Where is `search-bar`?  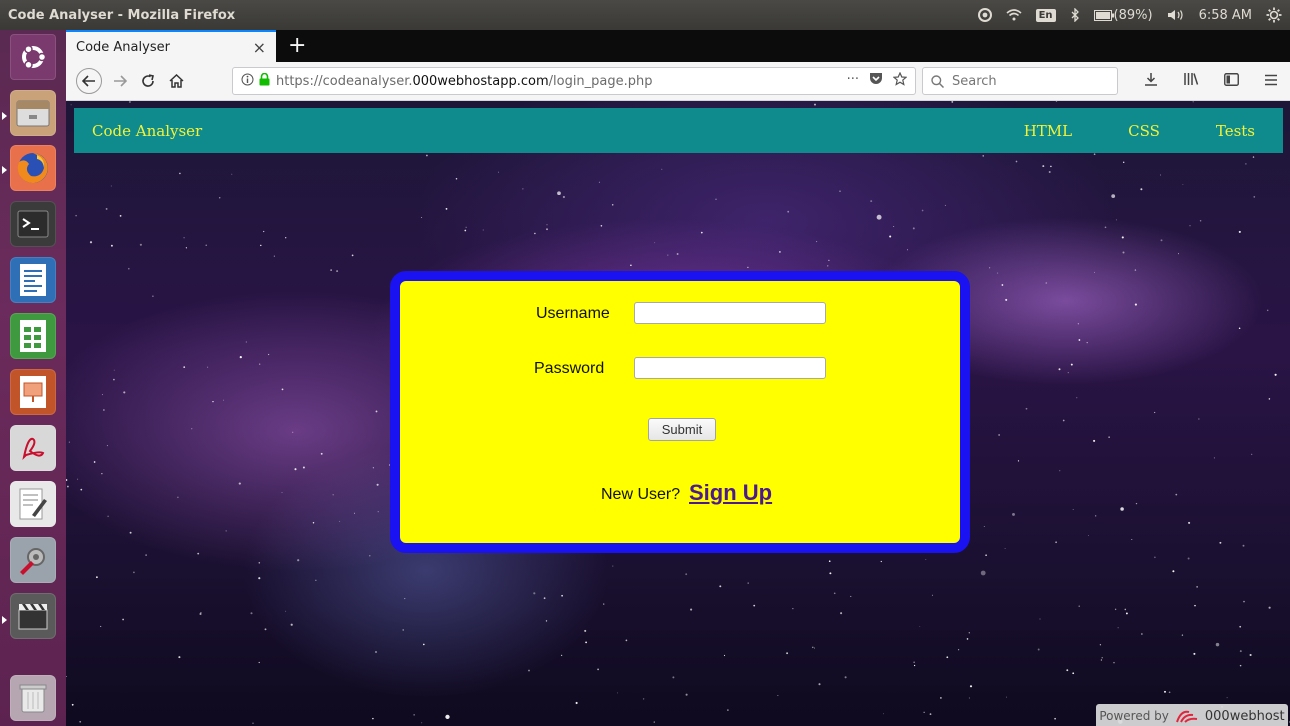
search-bar is located at coordinates (1020, 81).